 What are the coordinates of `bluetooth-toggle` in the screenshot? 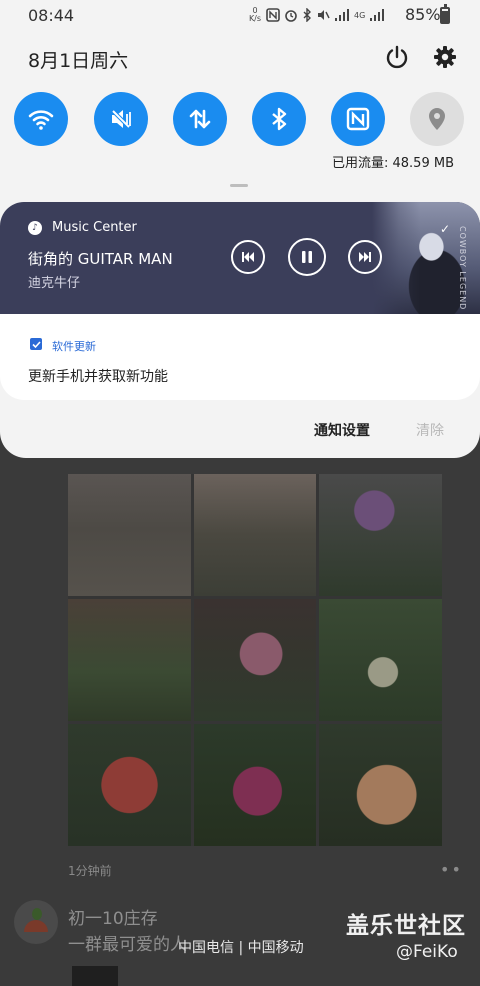 It's located at (279, 119).